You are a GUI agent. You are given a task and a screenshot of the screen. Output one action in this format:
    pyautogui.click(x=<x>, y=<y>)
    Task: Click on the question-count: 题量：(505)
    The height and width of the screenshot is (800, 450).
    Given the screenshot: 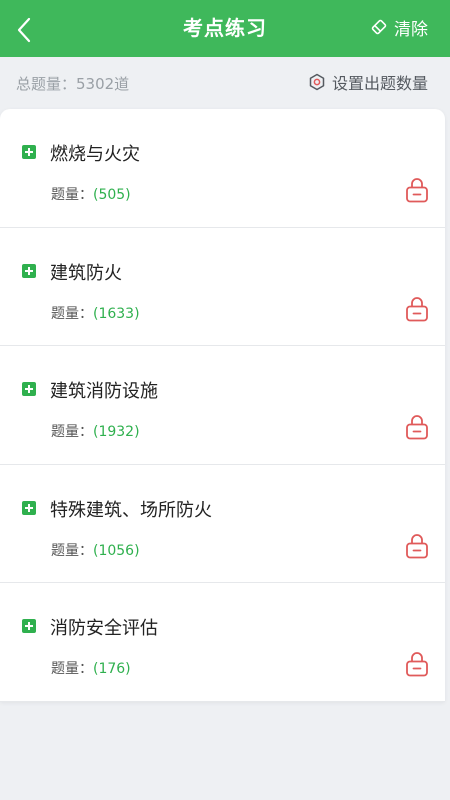 What is the action you would take?
    pyautogui.click(x=91, y=194)
    